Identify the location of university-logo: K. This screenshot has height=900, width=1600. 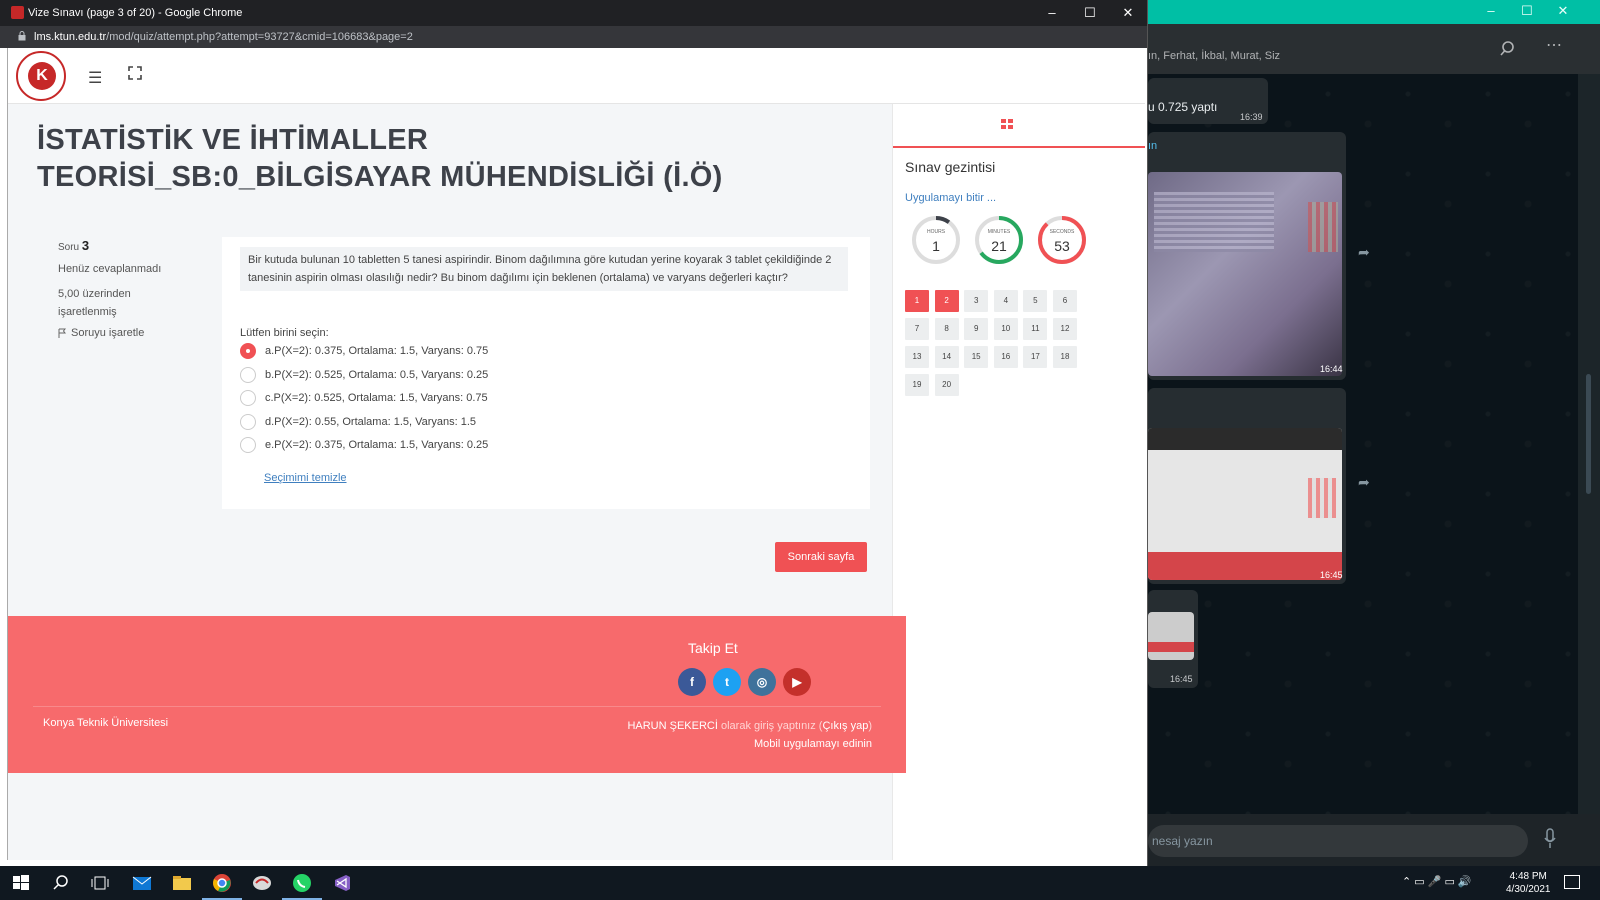
(41, 76).